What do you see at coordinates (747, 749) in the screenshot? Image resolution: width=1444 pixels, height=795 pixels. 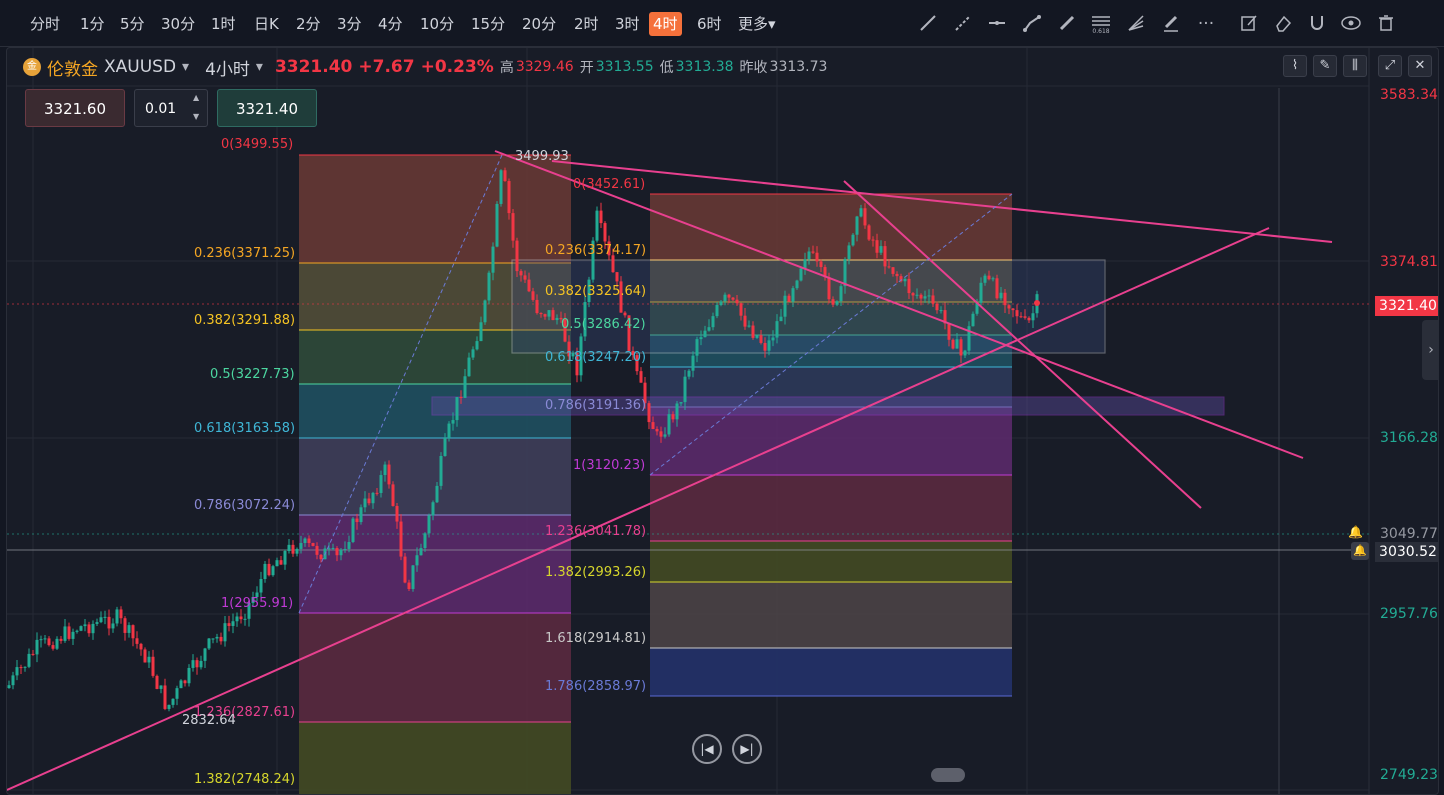 I see `replay-forward-button: ▶|` at bounding box center [747, 749].